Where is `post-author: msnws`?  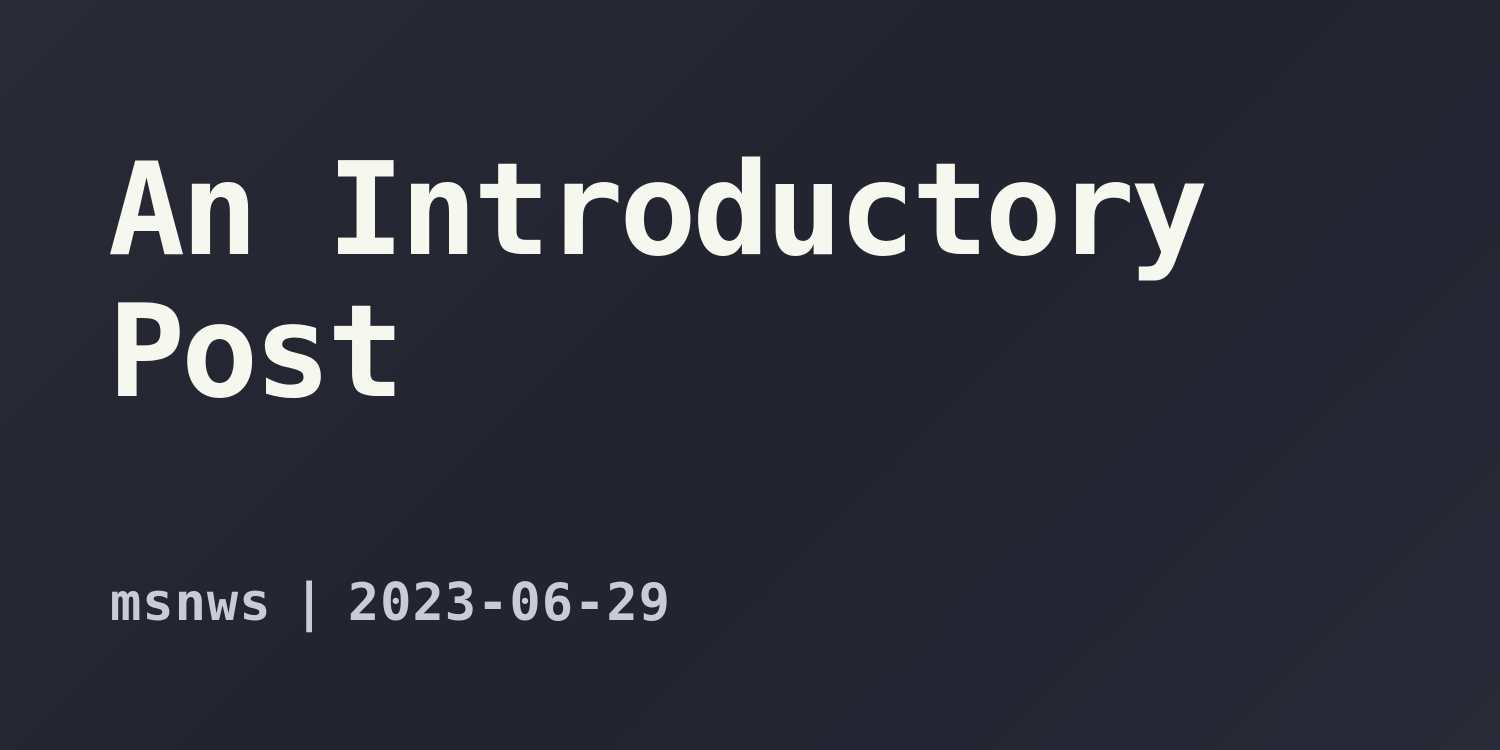
post-author: msnws is located at coordinates (191, 603).